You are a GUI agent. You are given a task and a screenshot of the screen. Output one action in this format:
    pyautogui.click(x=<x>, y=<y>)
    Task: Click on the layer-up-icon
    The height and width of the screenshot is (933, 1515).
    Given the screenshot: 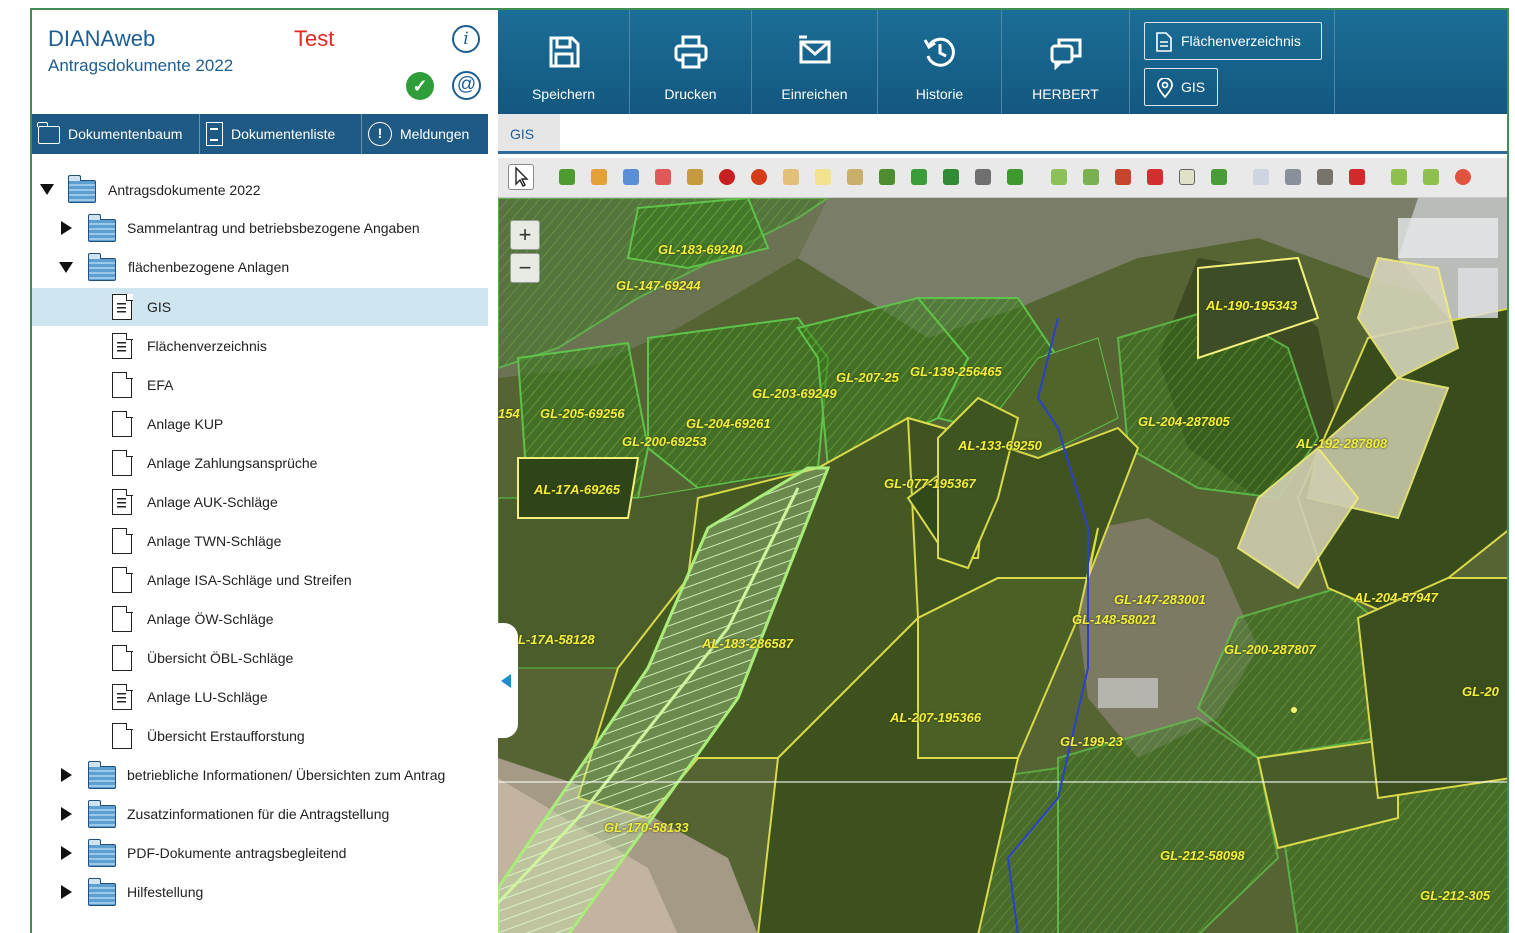 What is the action you would take?
    pyautogui.click(x=1059, y=177)
    